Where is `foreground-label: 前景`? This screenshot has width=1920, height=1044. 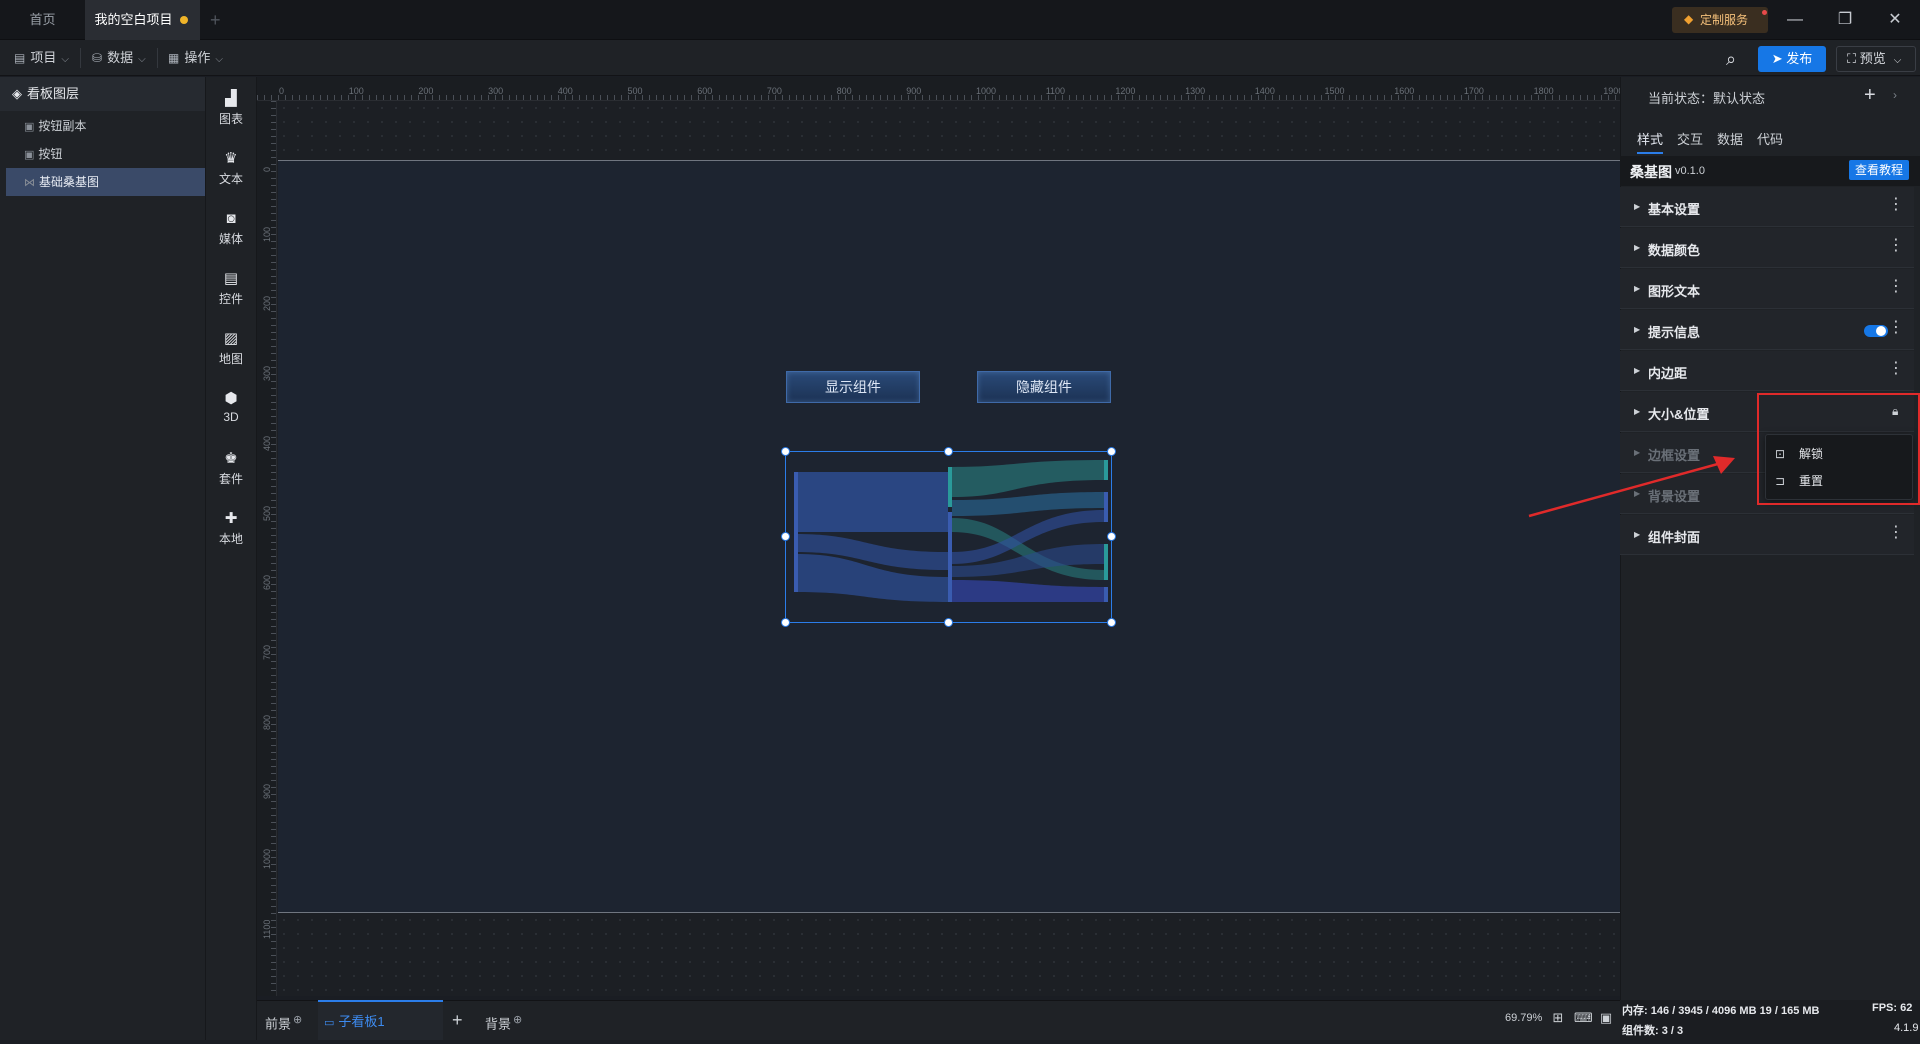
foreground-label: 前景 is located at coordinates (278, 1024).